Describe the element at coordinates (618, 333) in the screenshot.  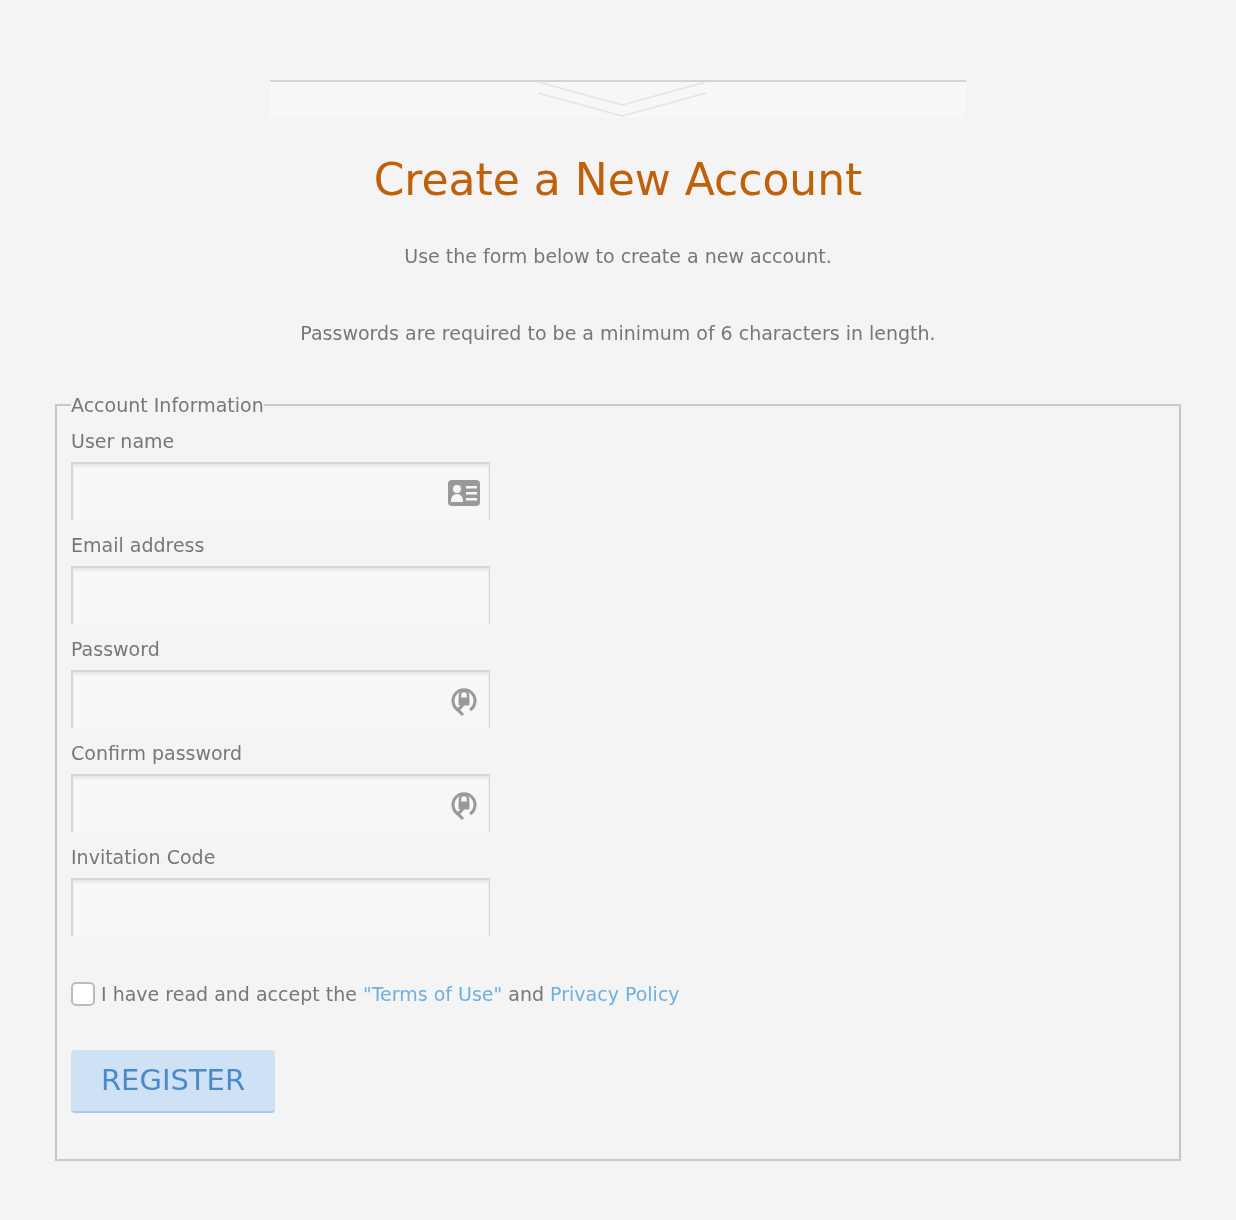
I see `password-hint-text: Passwords are required to be a minimum of 6 characters in length.` at that location.